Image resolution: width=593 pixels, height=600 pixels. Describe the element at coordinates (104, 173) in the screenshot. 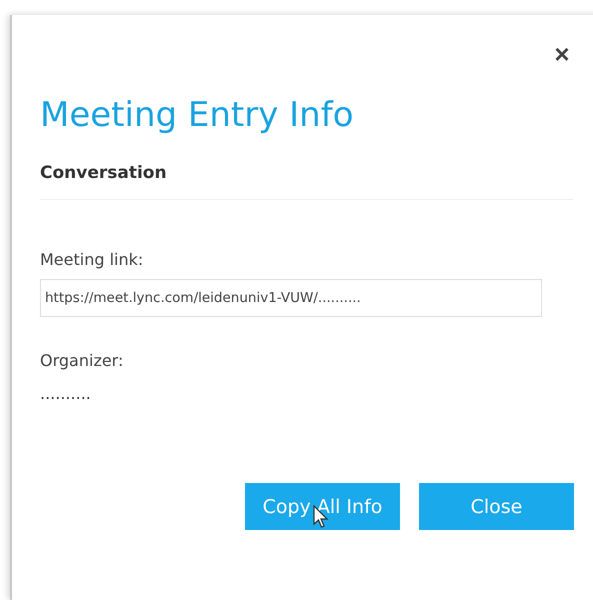

I see `section-heading: Conversation` at that location.